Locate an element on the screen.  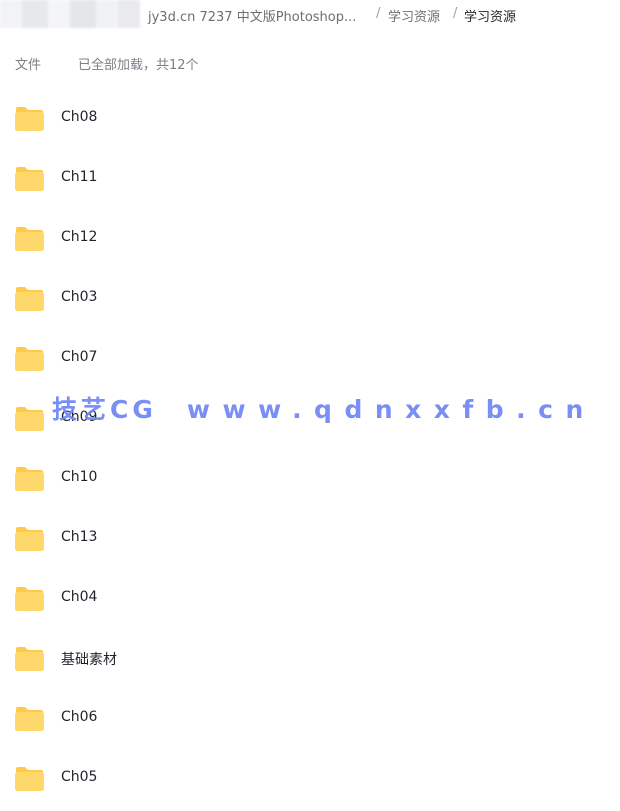
file-row: 基础素材 is located at coordinates (310, 658).